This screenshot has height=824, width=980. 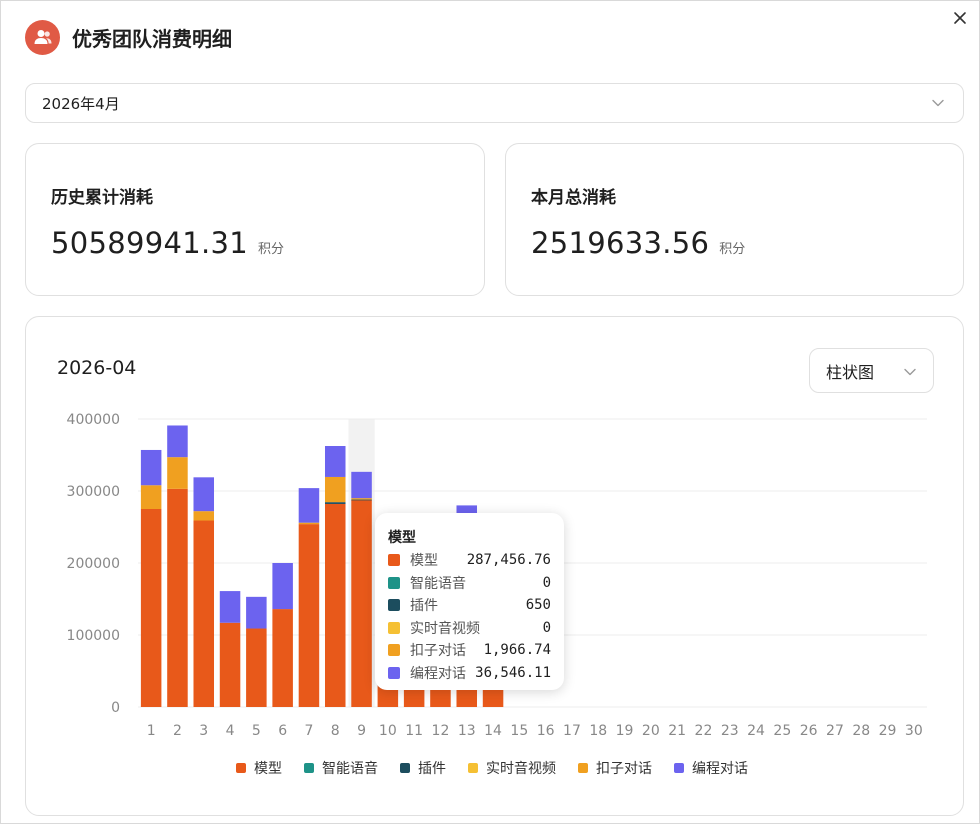 I want to click on legend-label: 实时音视频, so click(x=521, y=769).